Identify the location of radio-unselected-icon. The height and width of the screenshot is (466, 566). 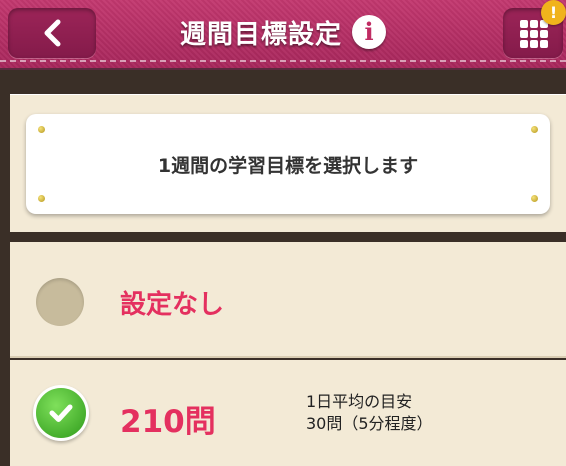
(60, 302).